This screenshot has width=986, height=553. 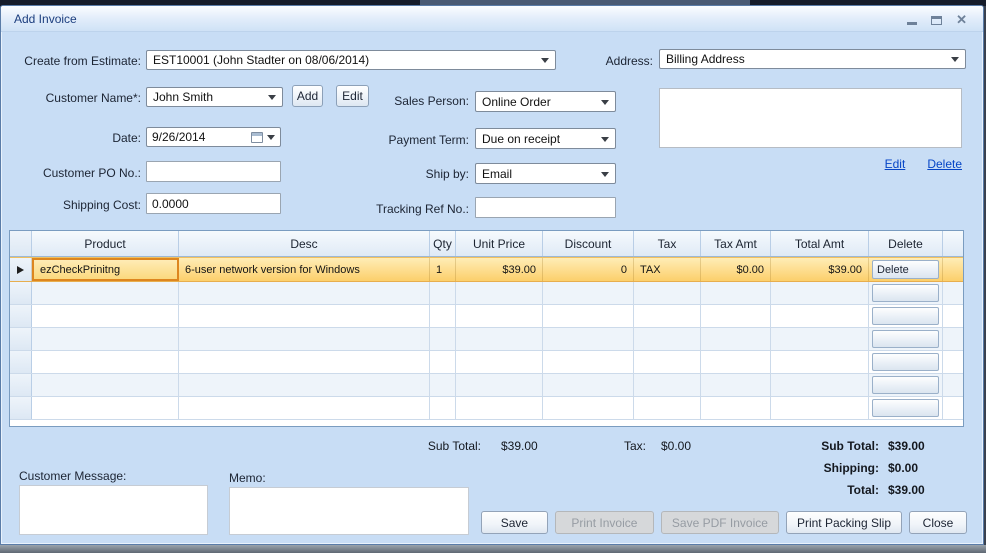 What do you see at coordinates (492, 19) in the screenshot?
I see `titlebar: Add Invoice ✕` at bounding box center [492, 19].